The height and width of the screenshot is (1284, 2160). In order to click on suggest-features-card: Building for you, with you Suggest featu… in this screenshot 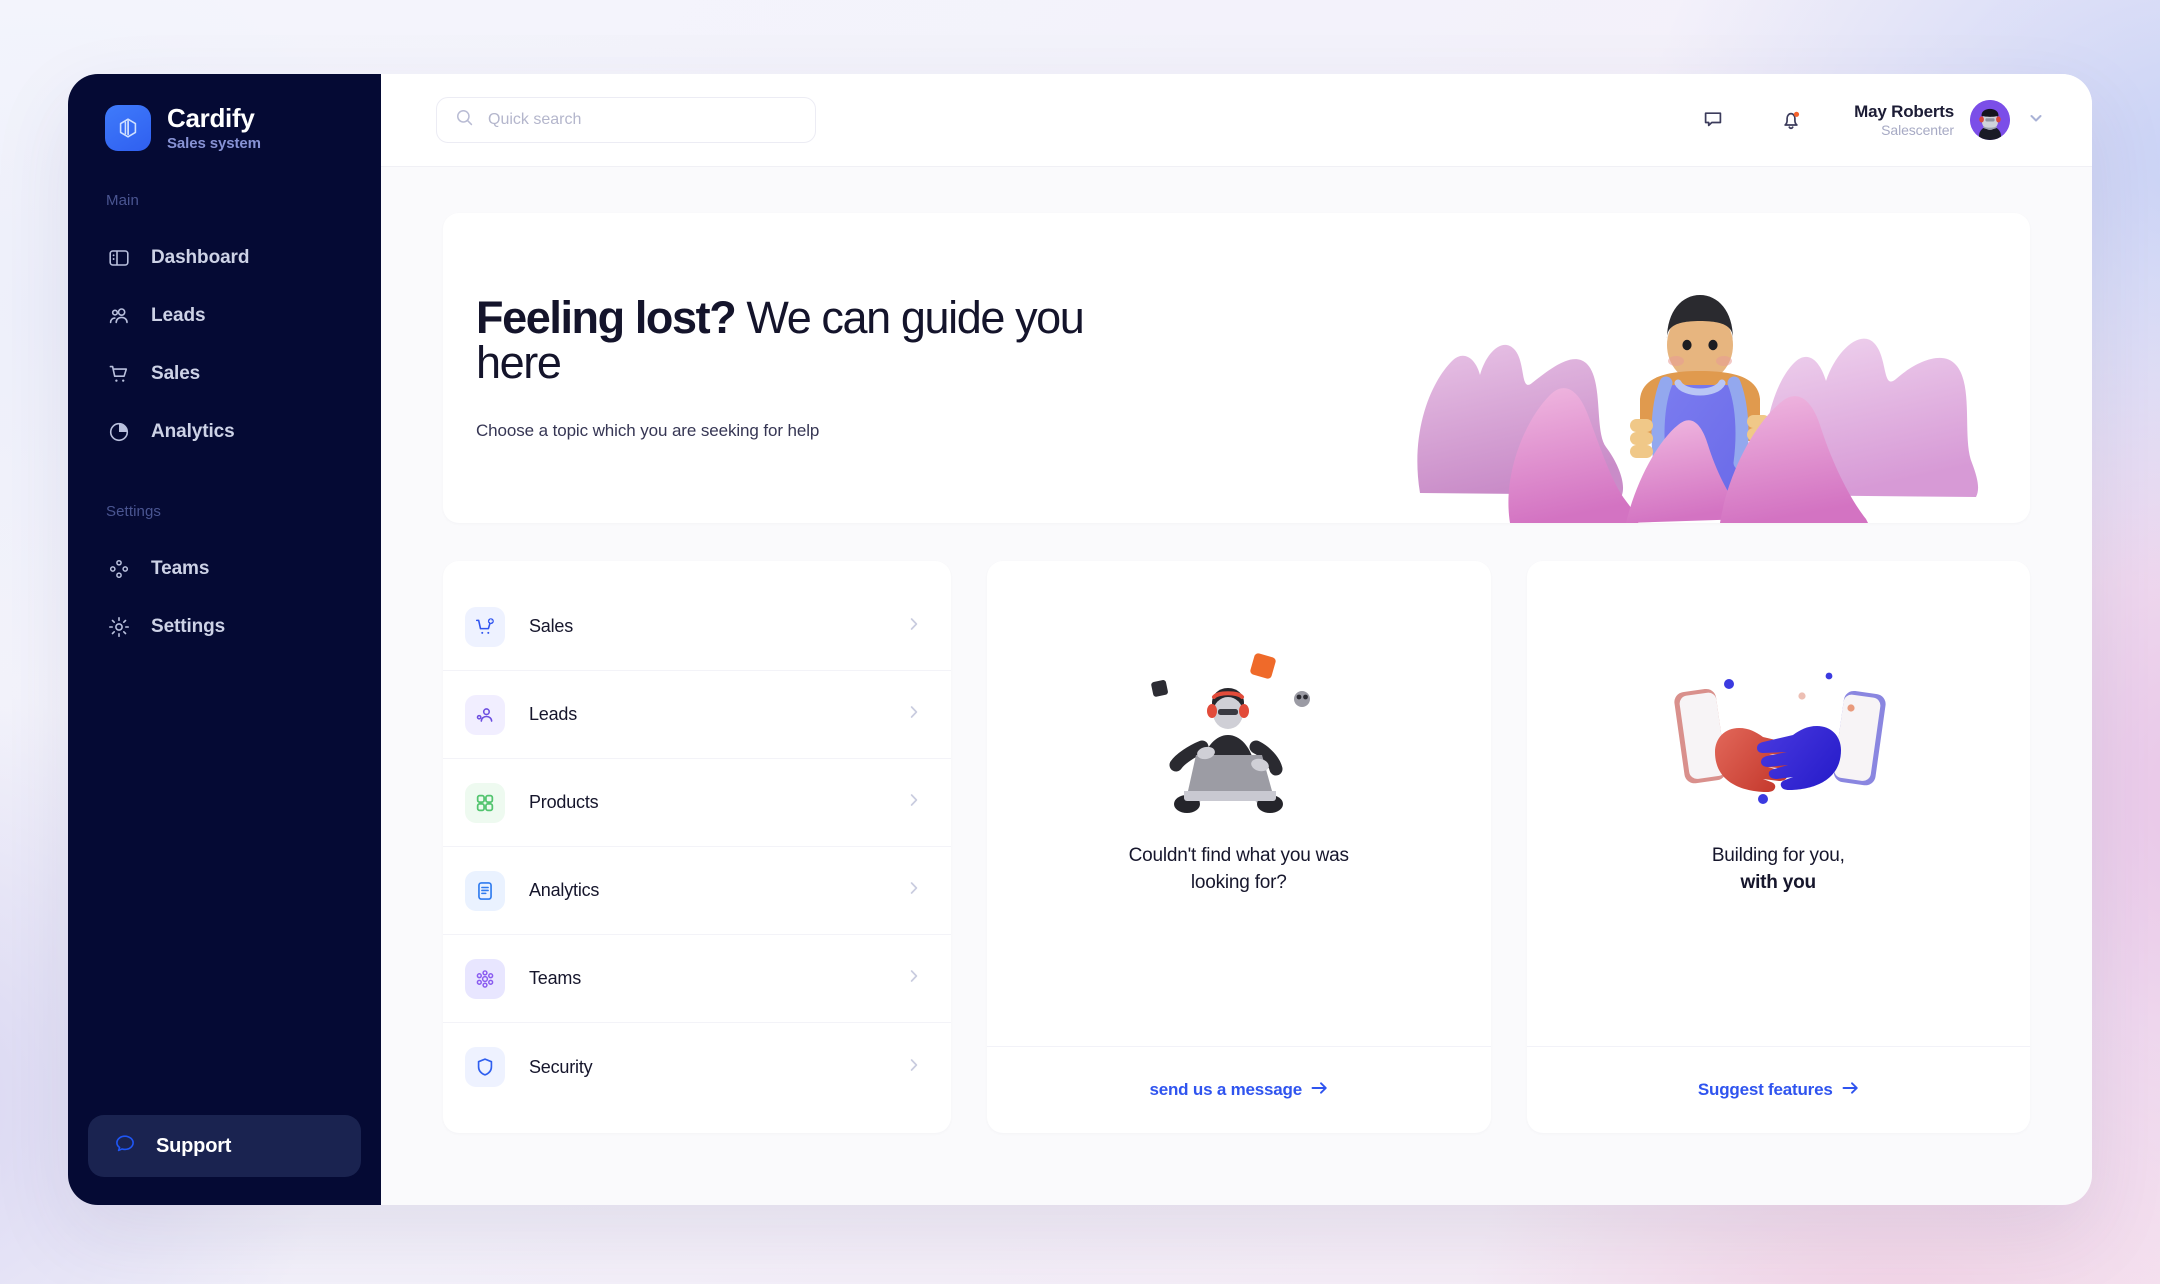, I will do `click(1778, 847)`.